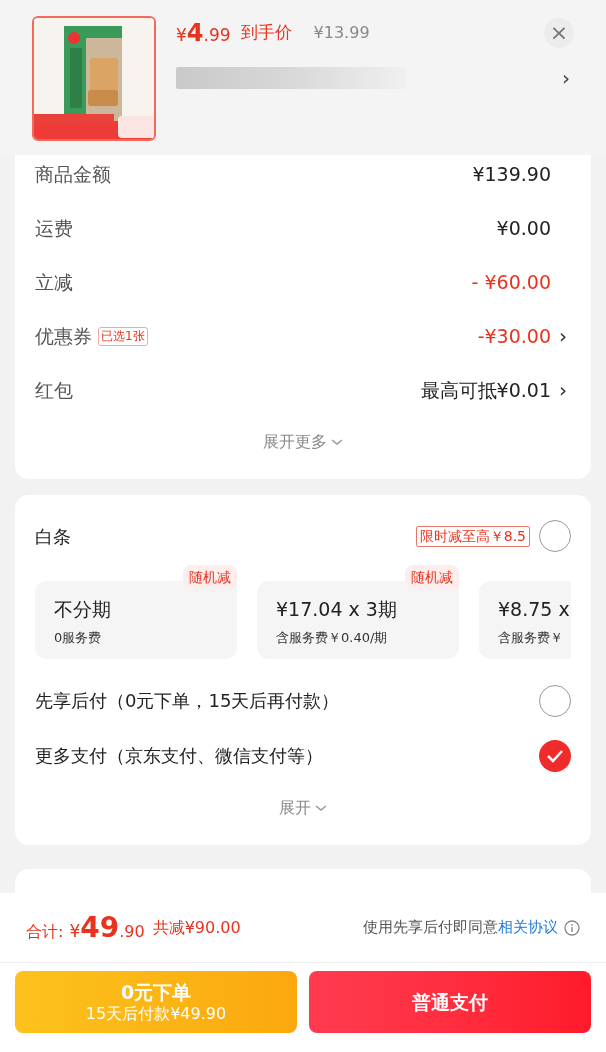  I want to click on original-price: ¥13.99, so click(341, 33).